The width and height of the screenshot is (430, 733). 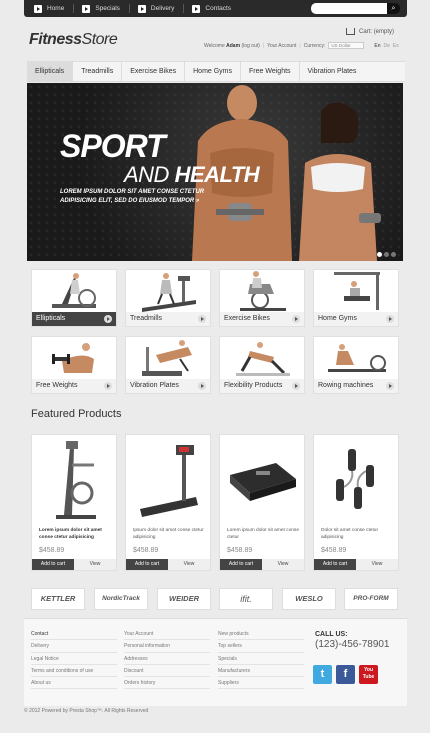 What do you see at coordinates (216, 8) in the screenshot?
I see `topnav-contacts: Contacts` at bounding box center [216, 8].